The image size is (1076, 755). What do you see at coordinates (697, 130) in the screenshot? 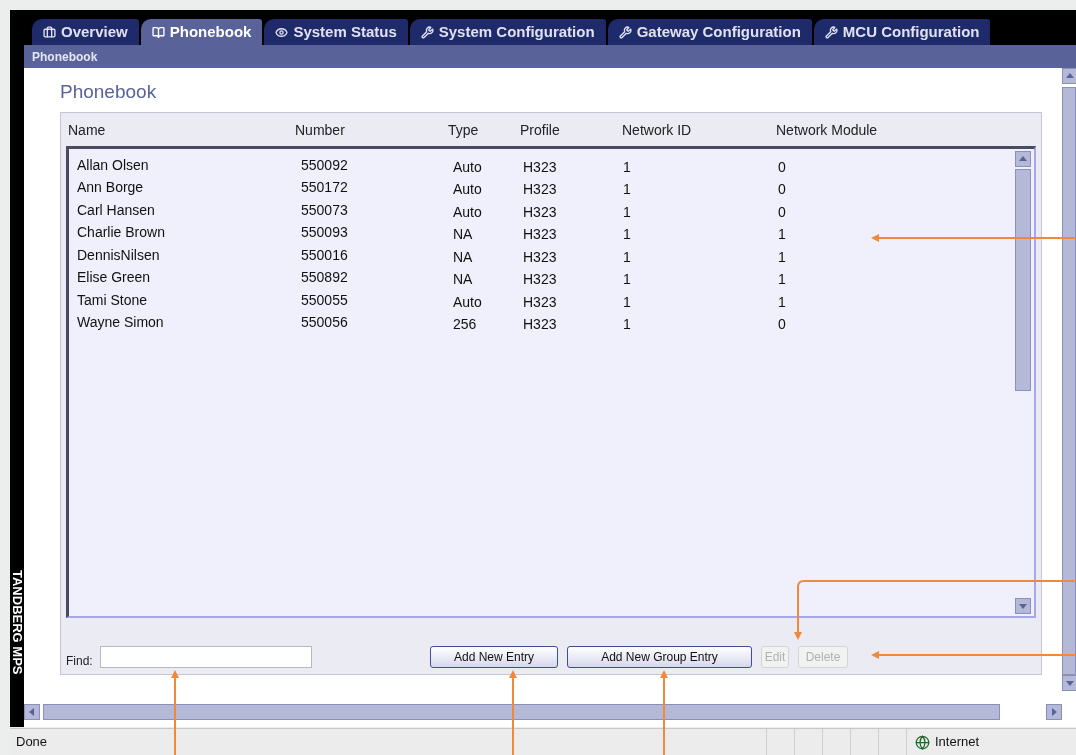
I see `column-header: Network ID` at bounding box center [697, 130].